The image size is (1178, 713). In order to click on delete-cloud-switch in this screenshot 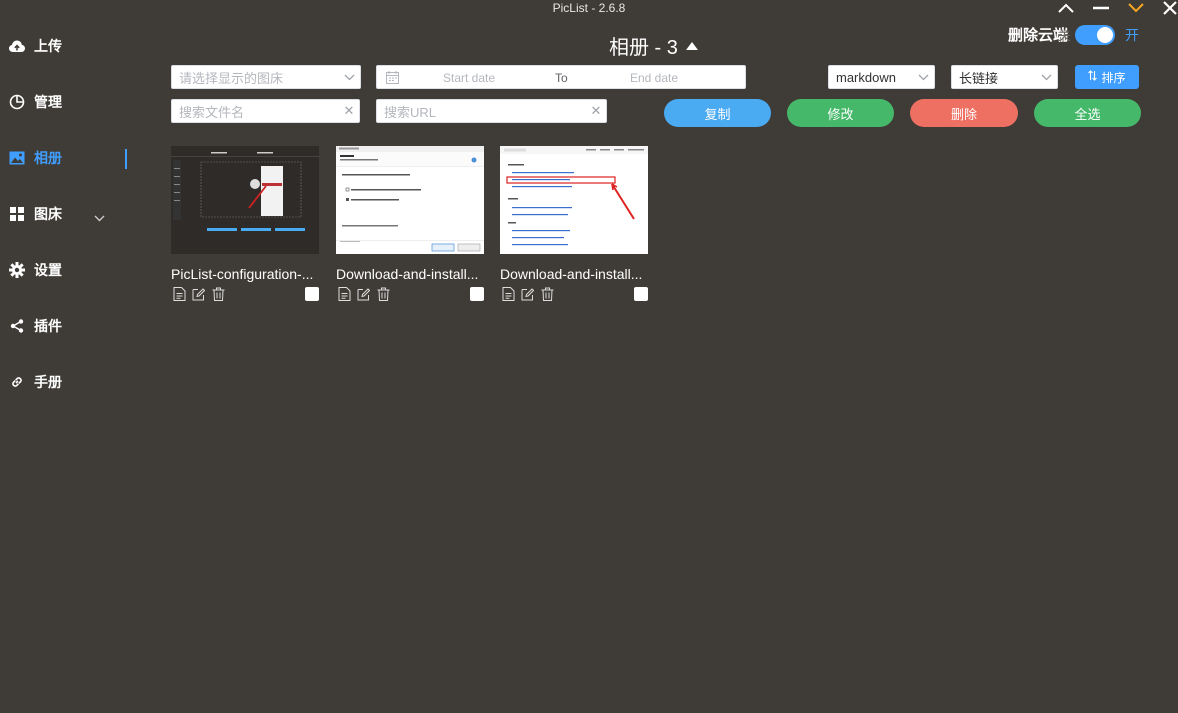, I will do `click(1095, 34)`.